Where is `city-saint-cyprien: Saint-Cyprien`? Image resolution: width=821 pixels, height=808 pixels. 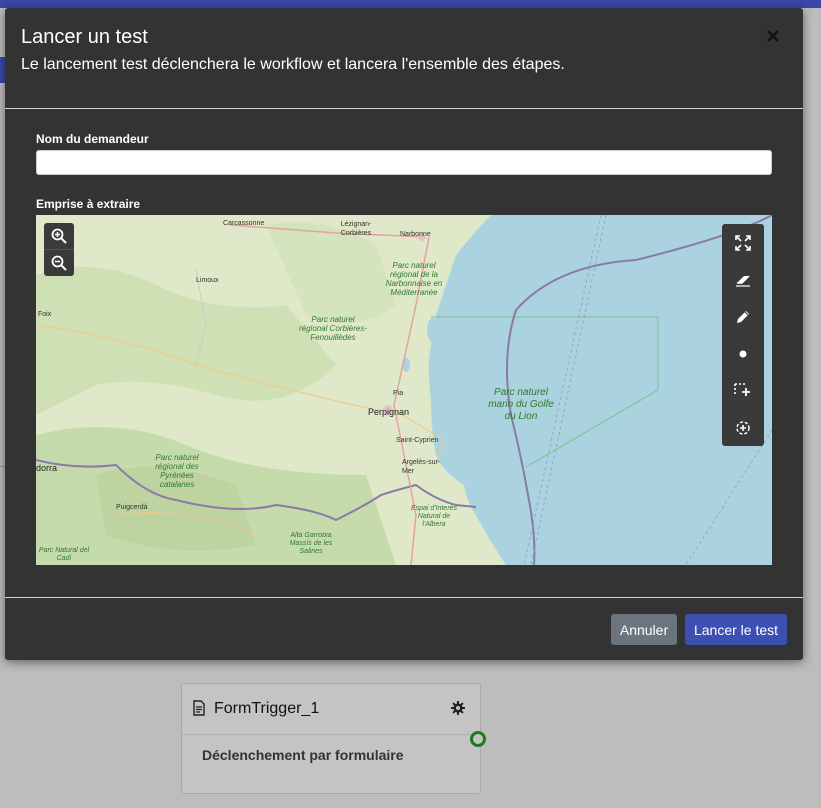
city-saint-cyprien: Saint-Cyprien is located at coordinates (417, 440).